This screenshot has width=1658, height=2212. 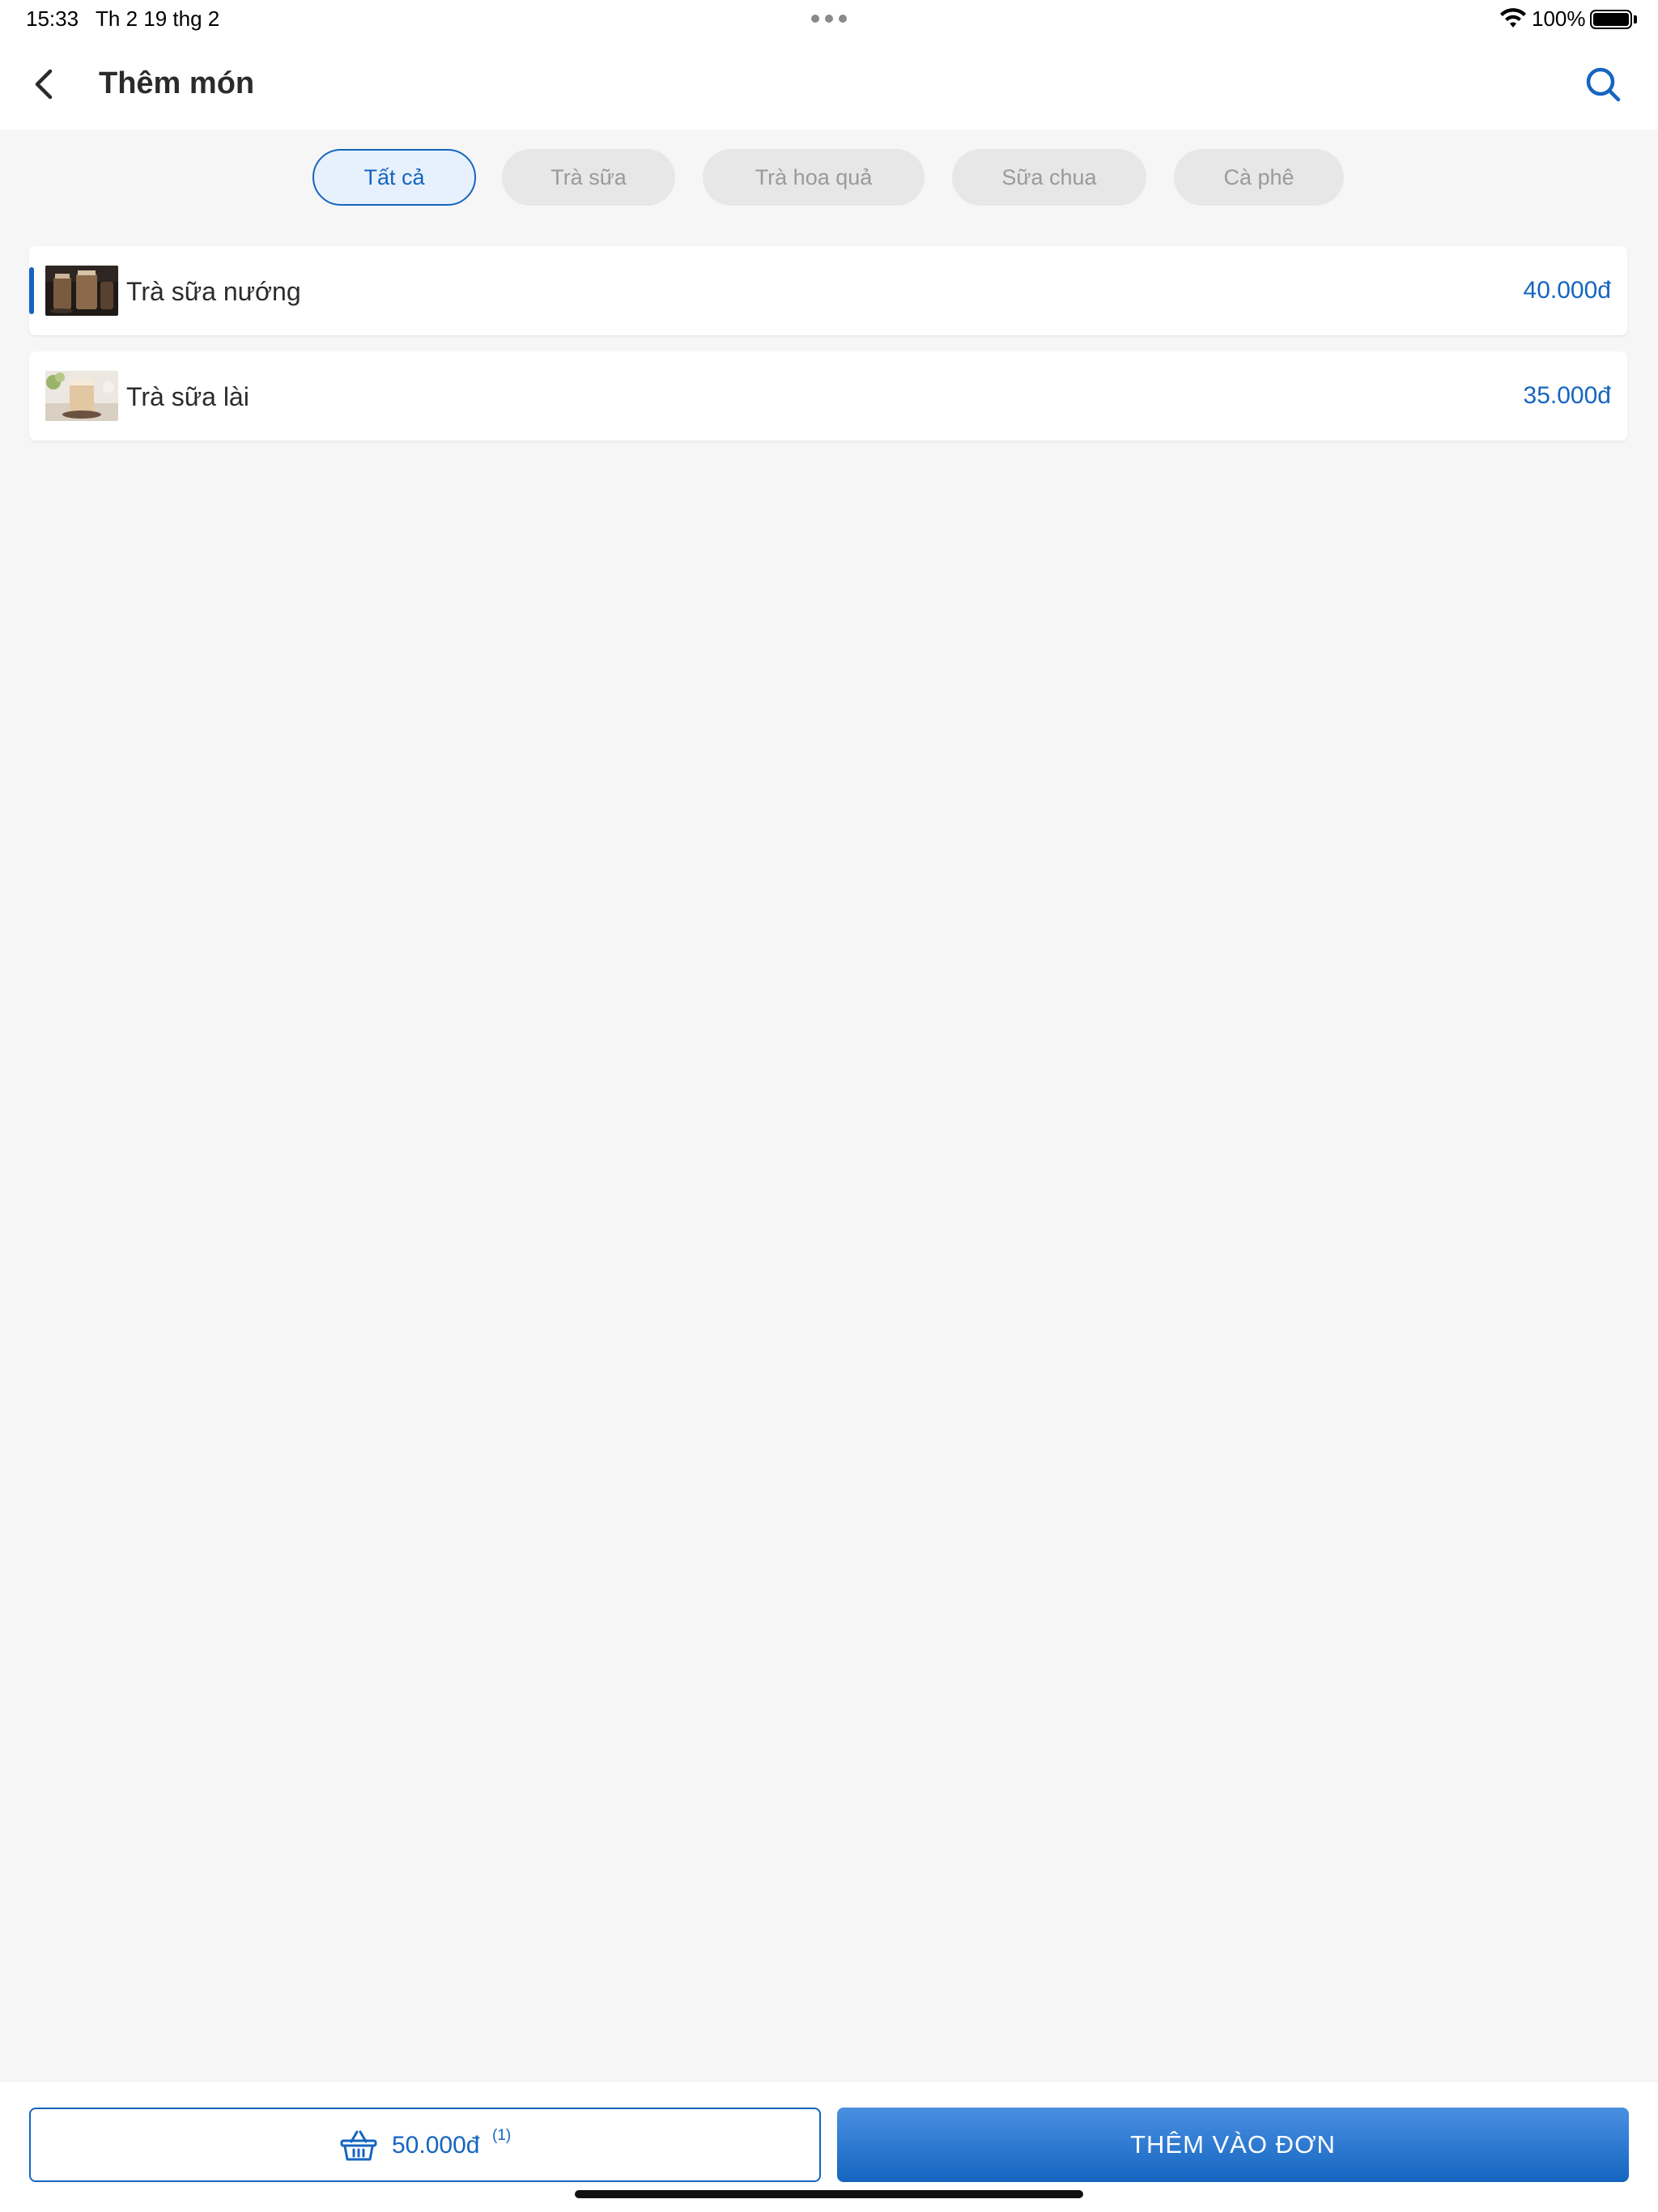 I want to click on basket-icon, so click(x=358, y=2146).